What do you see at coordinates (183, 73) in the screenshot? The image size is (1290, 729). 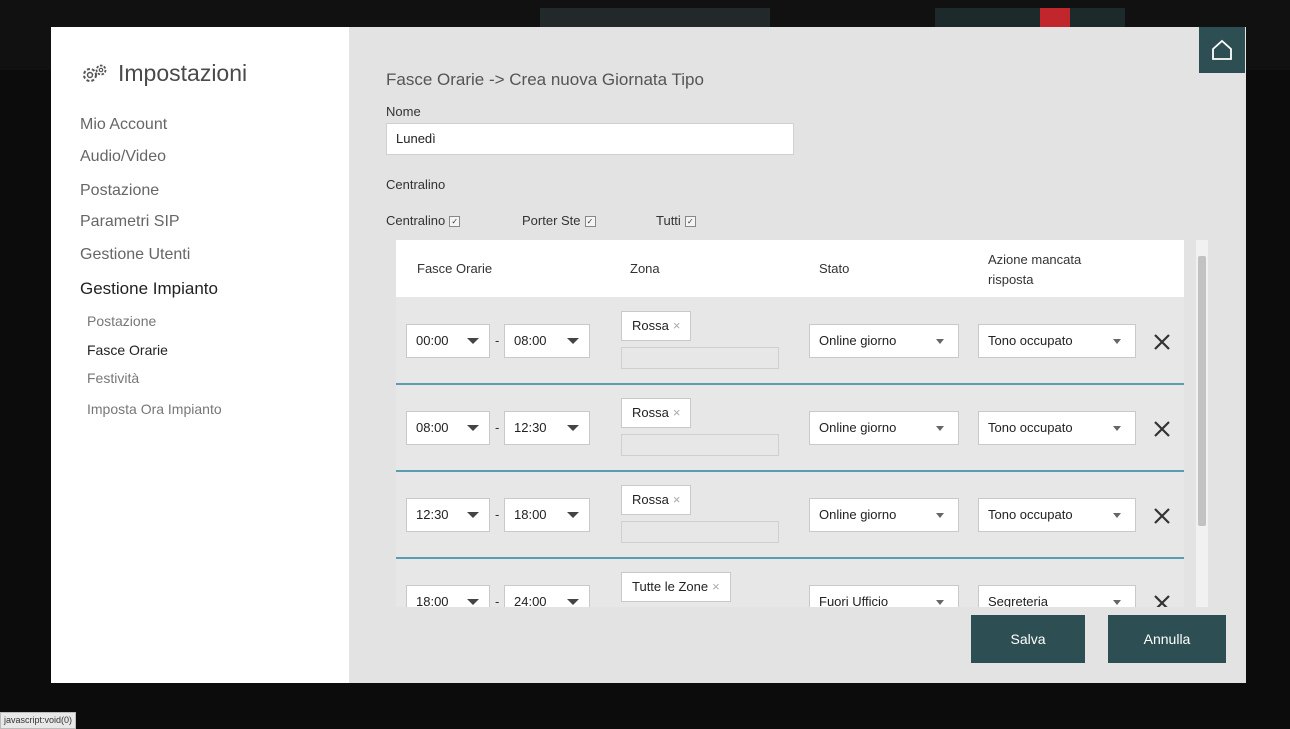 I see `sidebar-title-label: Impostazioni` at bounding box center [183, 73].